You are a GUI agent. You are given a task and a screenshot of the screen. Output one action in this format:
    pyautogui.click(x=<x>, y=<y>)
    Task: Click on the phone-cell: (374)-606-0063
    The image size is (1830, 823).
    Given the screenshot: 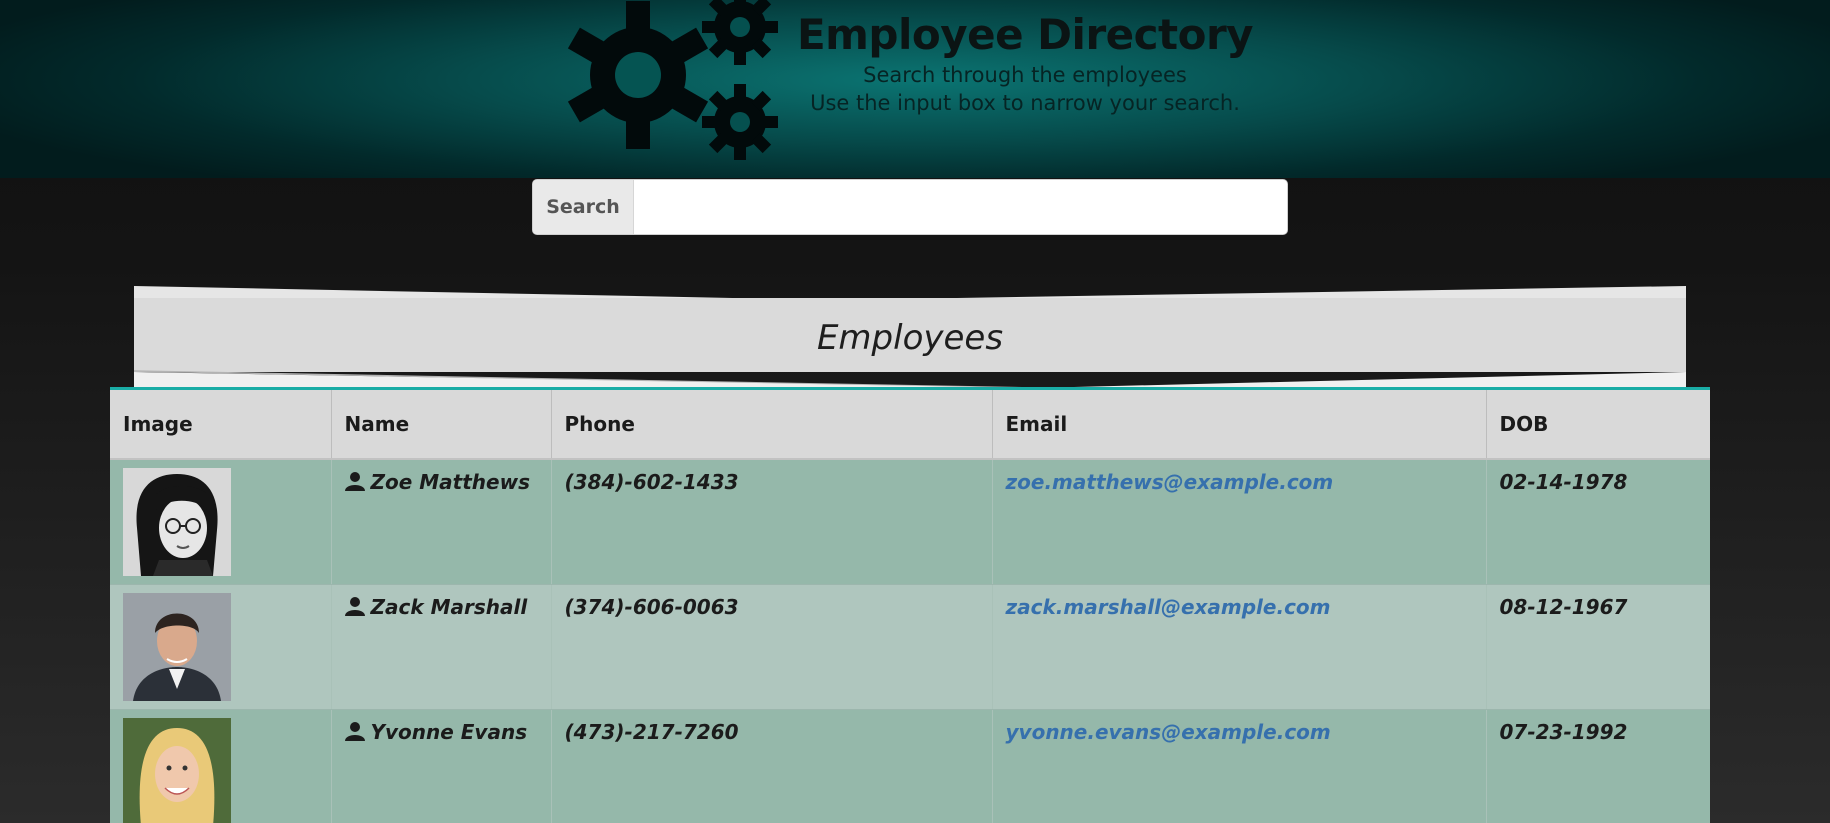 What is the action you would take?
    pyautogui.click(x=772, y=647)
    